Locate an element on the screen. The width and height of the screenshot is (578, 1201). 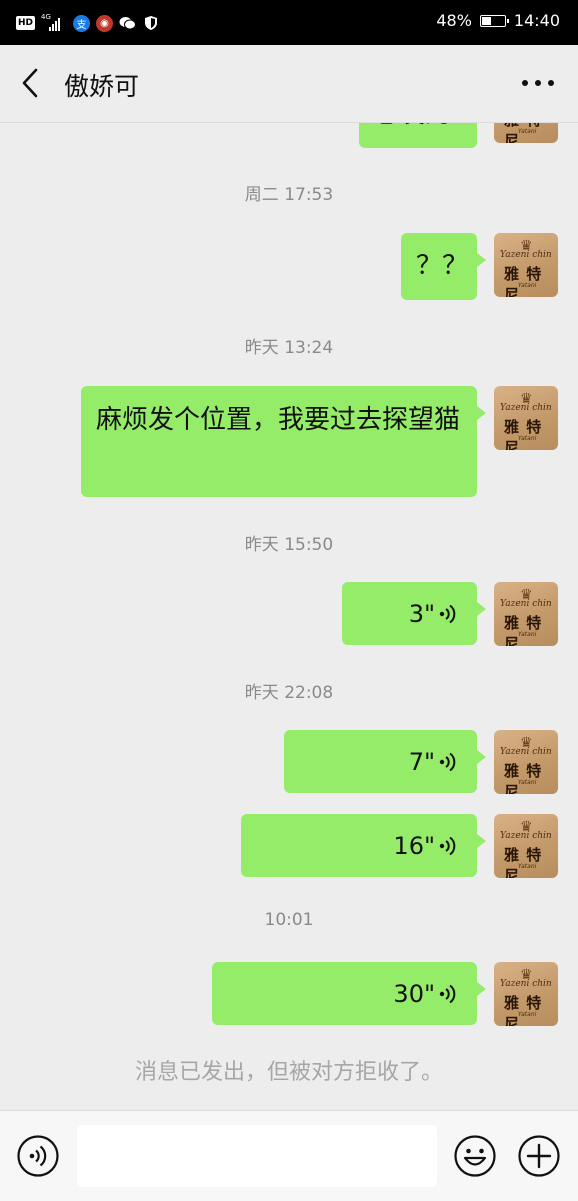
voice-mode-button is located at coordinates (38, 1156).